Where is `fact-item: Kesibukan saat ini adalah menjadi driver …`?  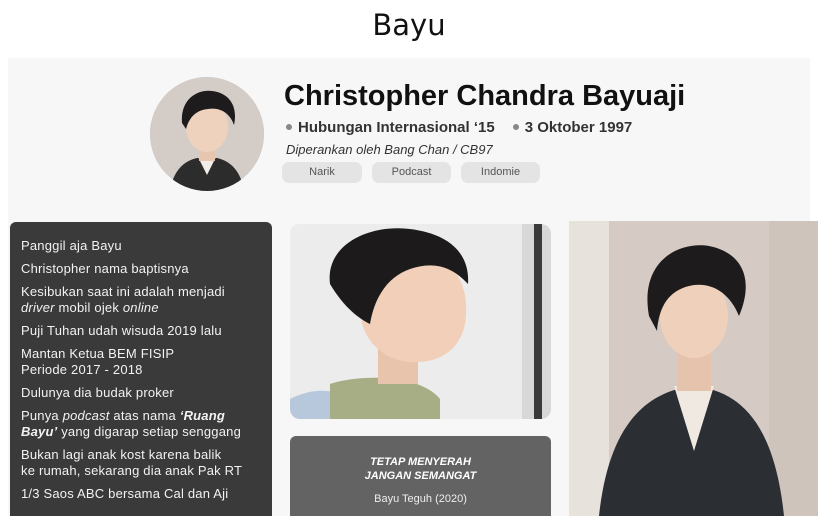
fact-item: Kesibukan saat ini adalah menjadi driver … is located at coordinates (123, 299).